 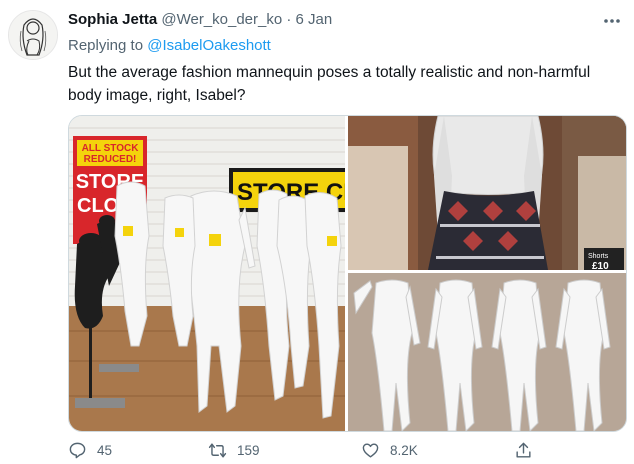 I want to click on avatar, so click(x=33, y=35).